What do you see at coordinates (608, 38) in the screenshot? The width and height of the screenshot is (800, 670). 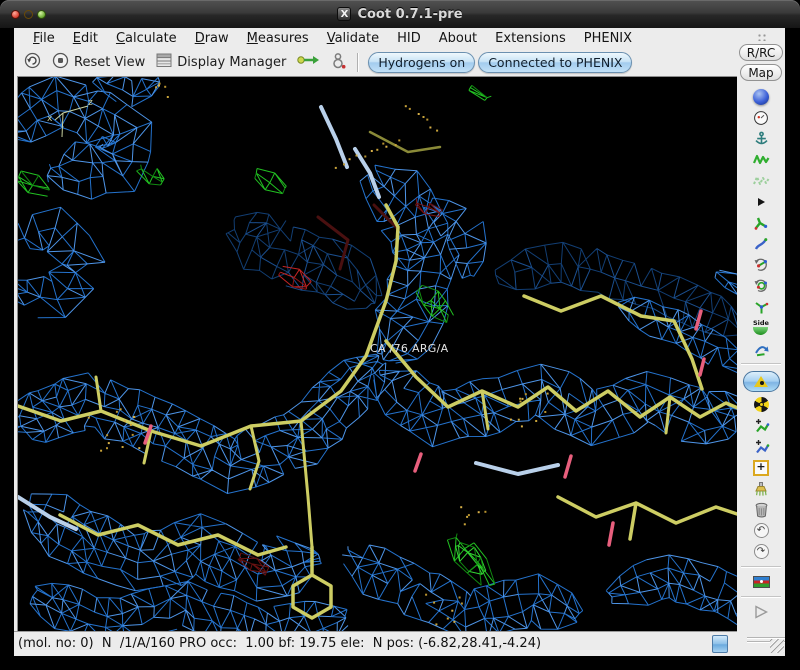 I see `menu-phenix: PHENIX` at bounding box center [608, 38].